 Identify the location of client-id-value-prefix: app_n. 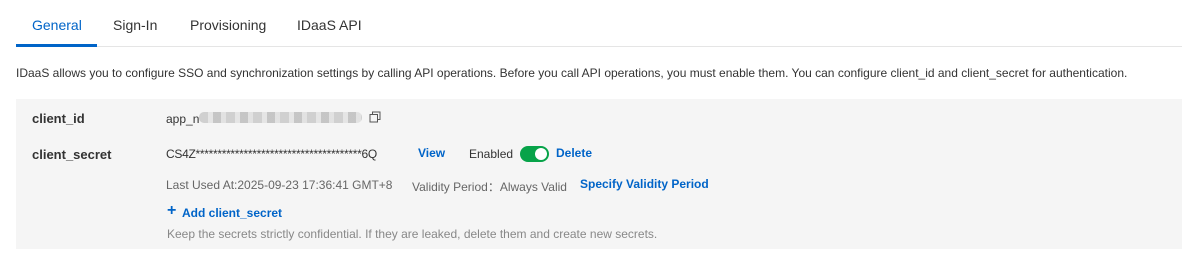
(183, 119).